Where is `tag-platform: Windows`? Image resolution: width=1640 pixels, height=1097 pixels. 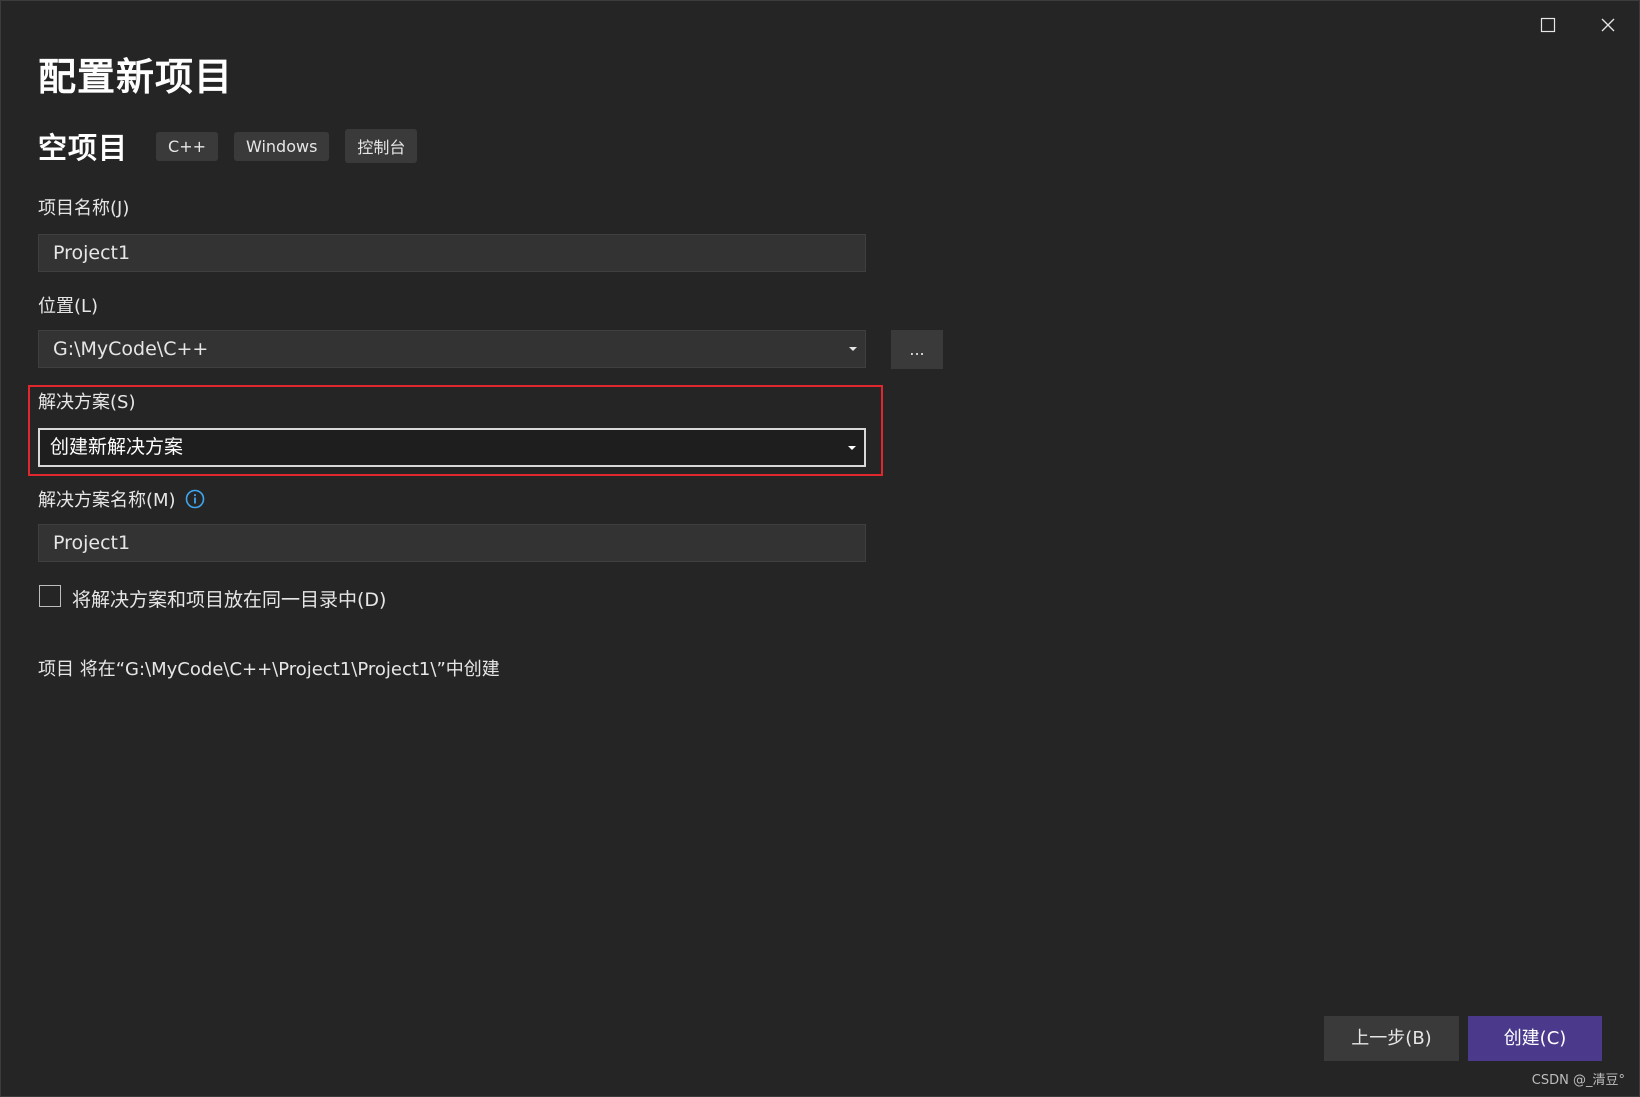 tag-platform: Windows is located at coordinates (282, 146).